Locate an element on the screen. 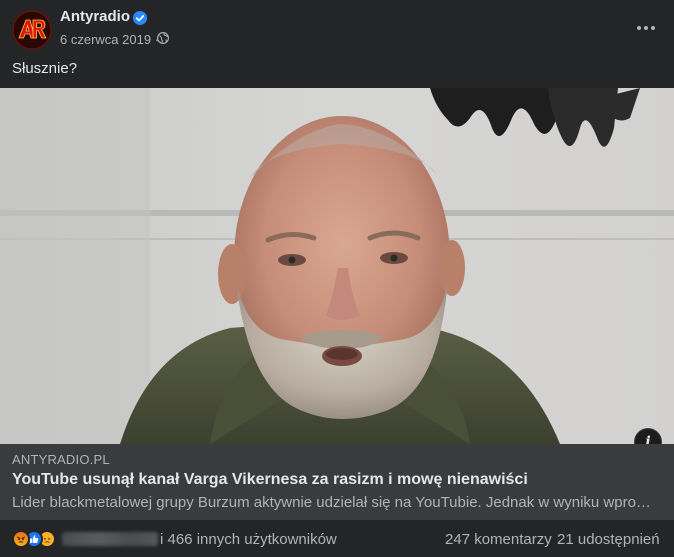  shares-count: 21 udostępnień is located at coordinates (608, 539).